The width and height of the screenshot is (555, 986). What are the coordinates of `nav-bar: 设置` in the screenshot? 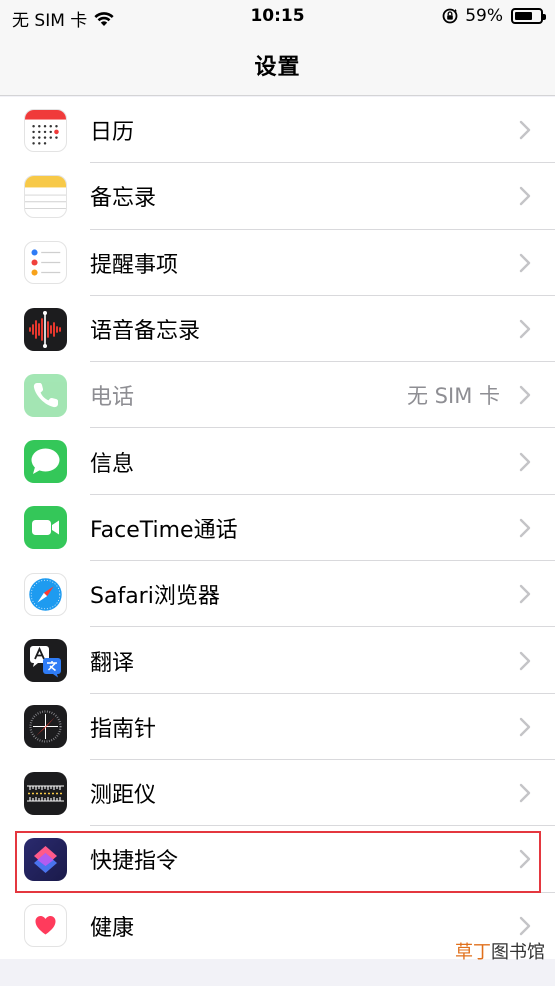 It's located at (277, 65).